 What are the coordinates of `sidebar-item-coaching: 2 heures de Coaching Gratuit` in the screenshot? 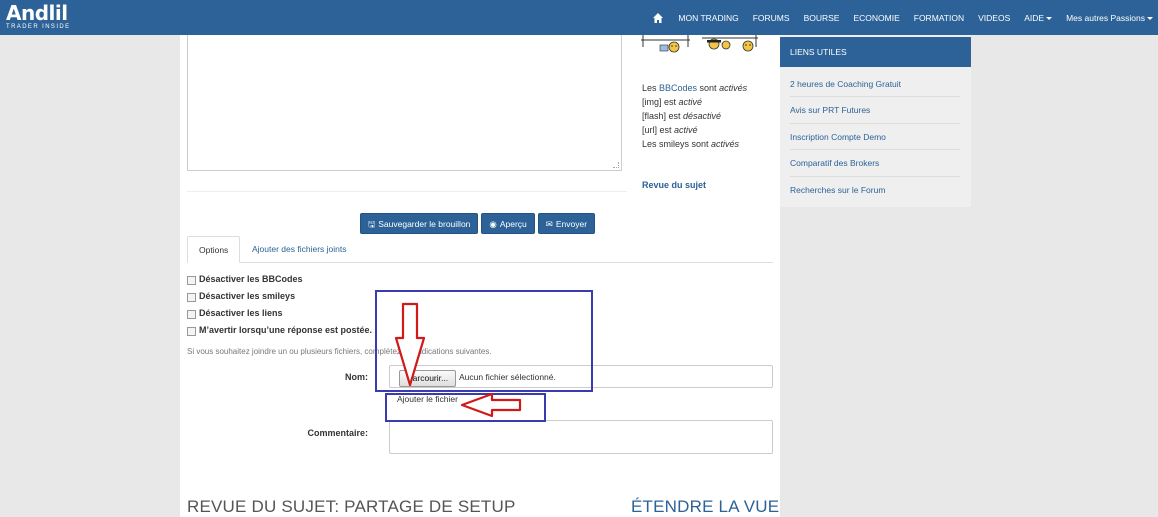 It's located at (875, 84).